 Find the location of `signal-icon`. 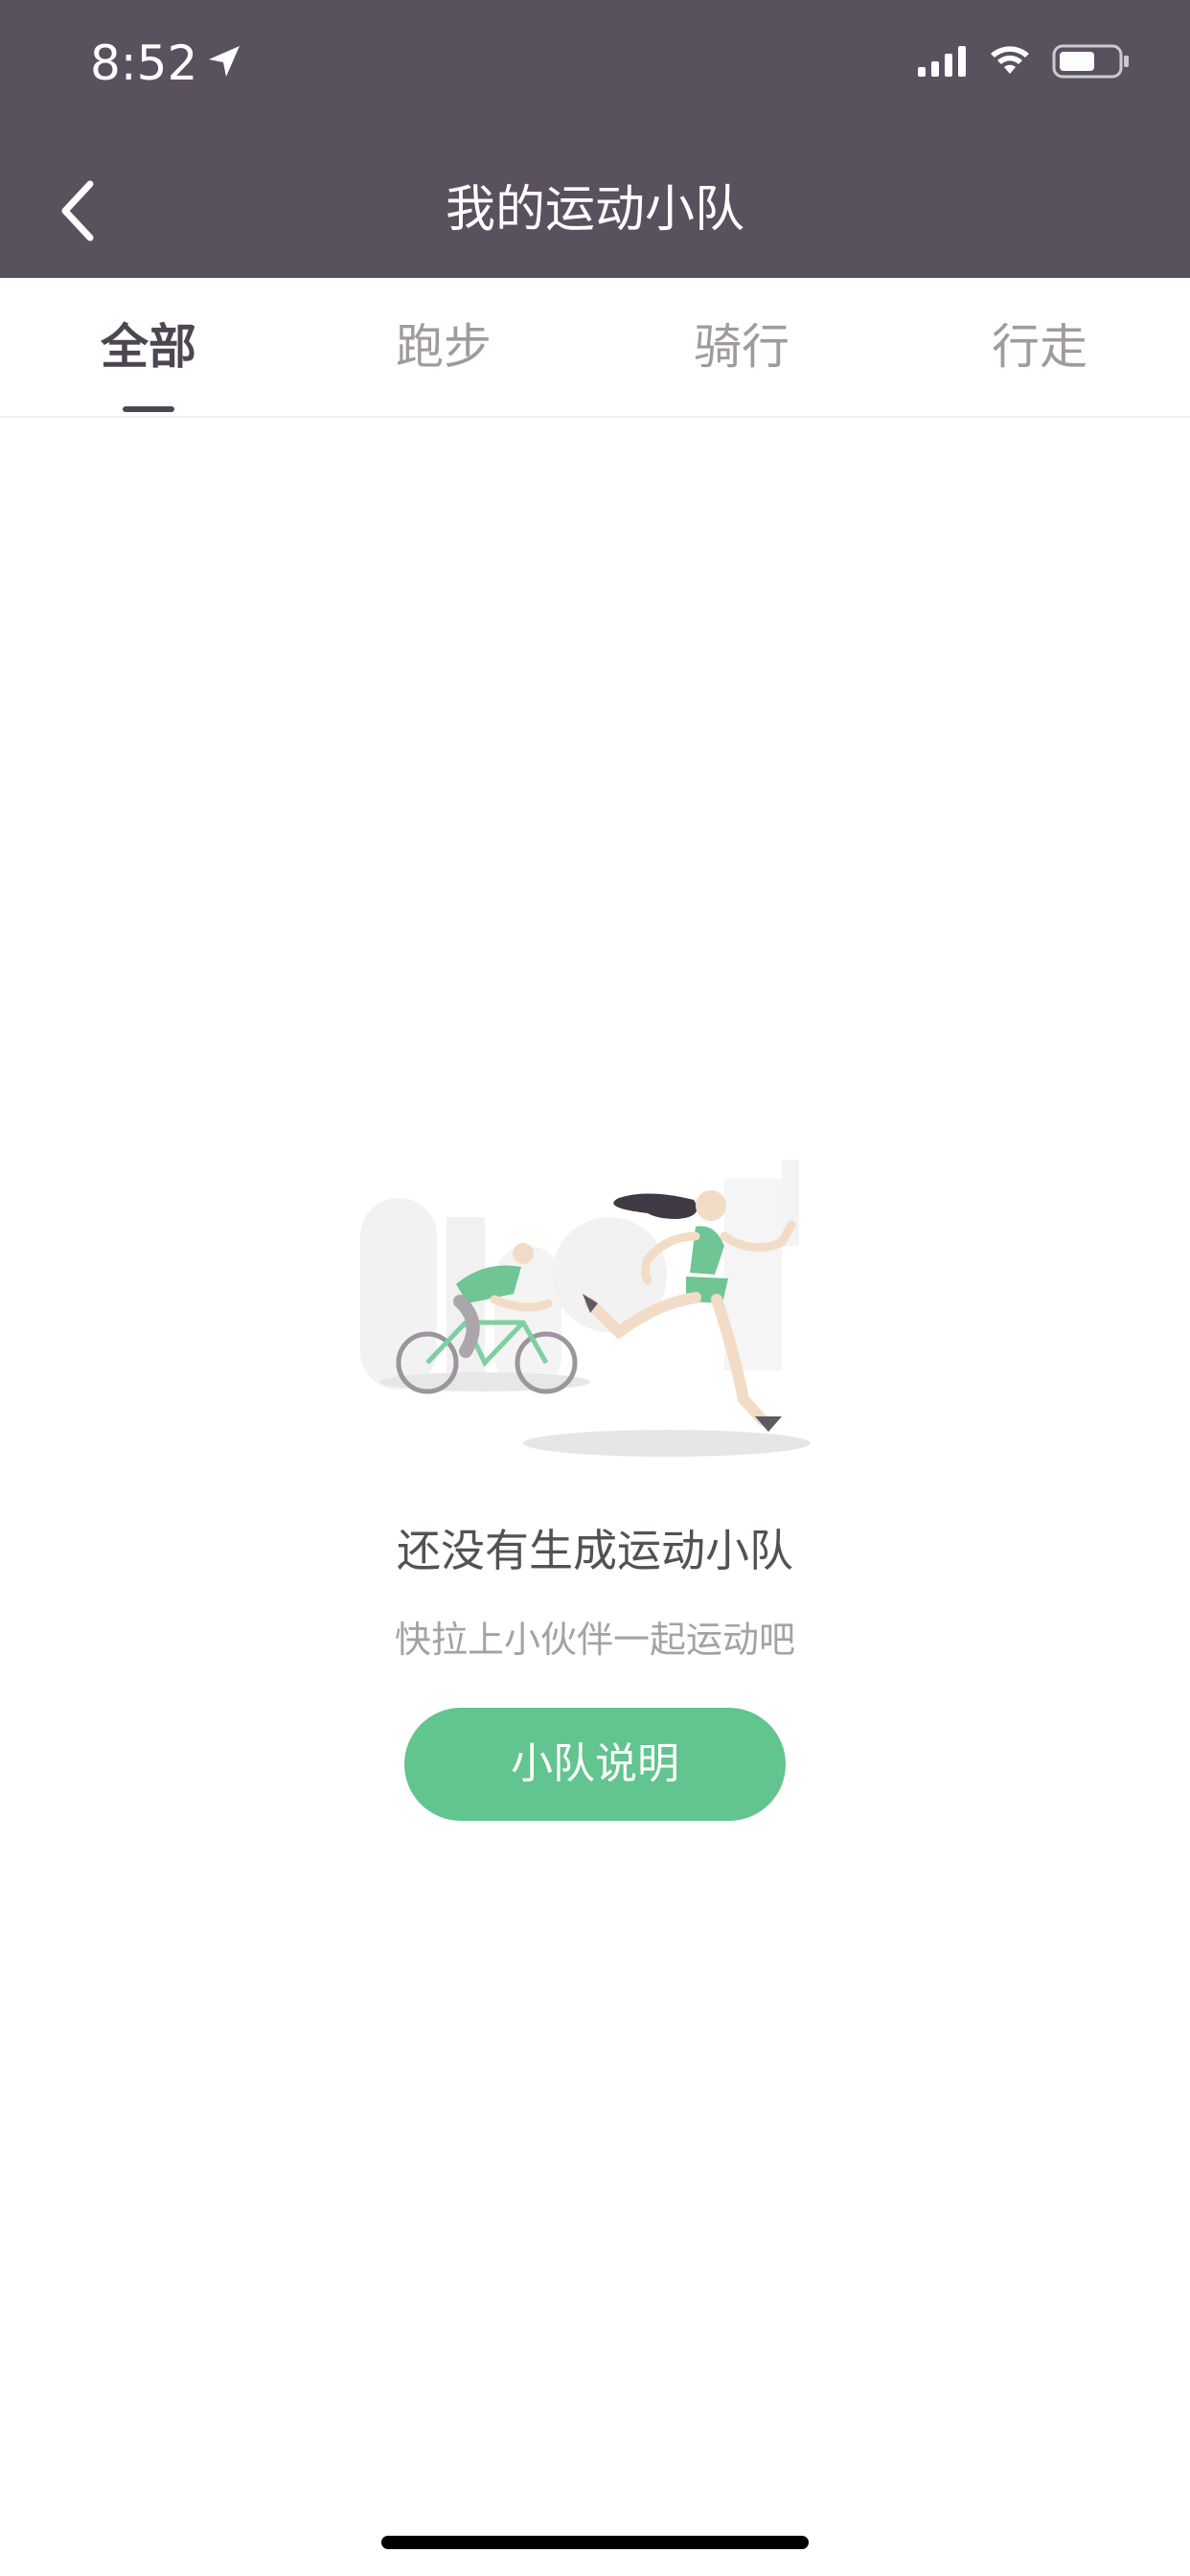

signal-icon is located at coordinates (942, 62).